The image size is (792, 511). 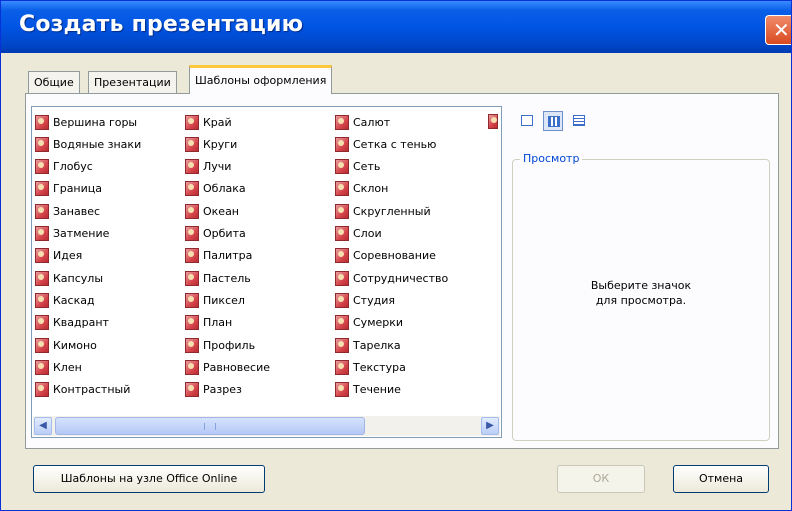 What do you see at coordinates (527, 121) in the screenshot?
I see `large-icons-view-button` at bounding box center [527, 121].